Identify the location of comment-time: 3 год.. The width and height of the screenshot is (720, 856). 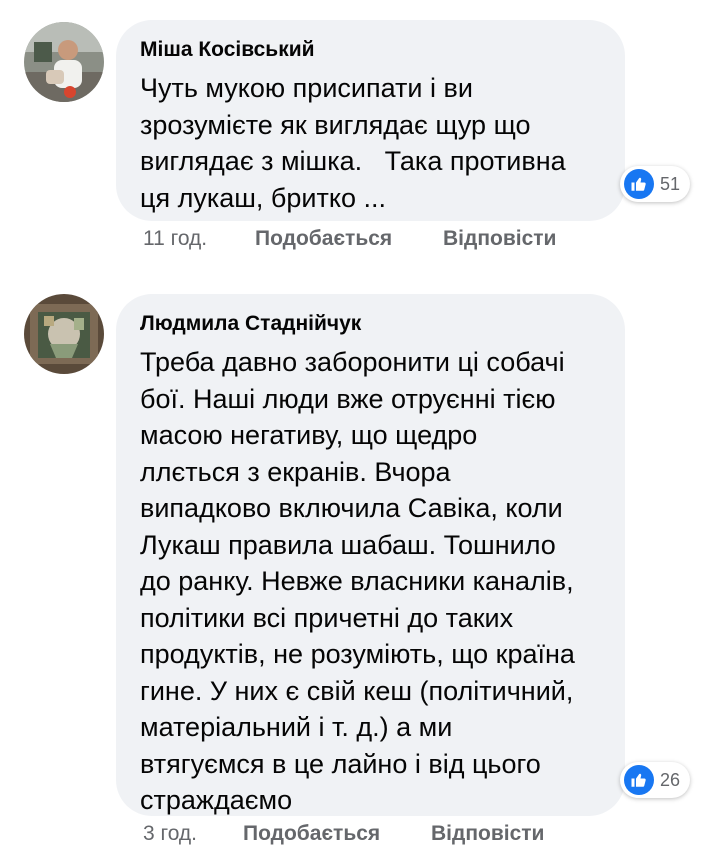
(193, 834).